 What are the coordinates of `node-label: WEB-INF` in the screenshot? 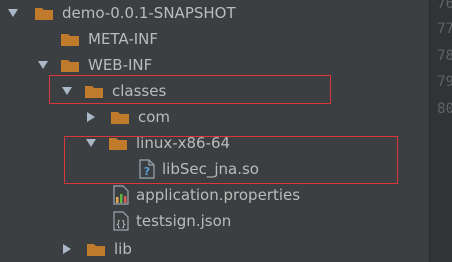 It's located at (120, 65).